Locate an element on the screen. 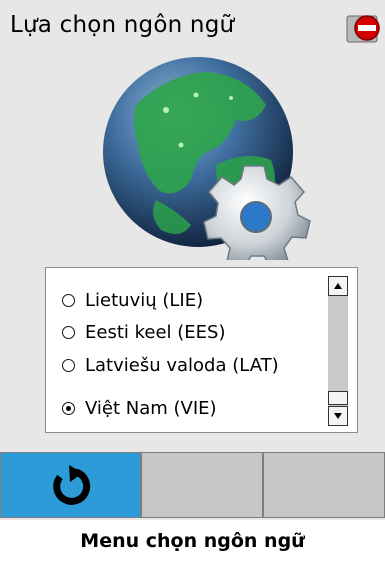  refresh-button is located at coordinates (70, 485).